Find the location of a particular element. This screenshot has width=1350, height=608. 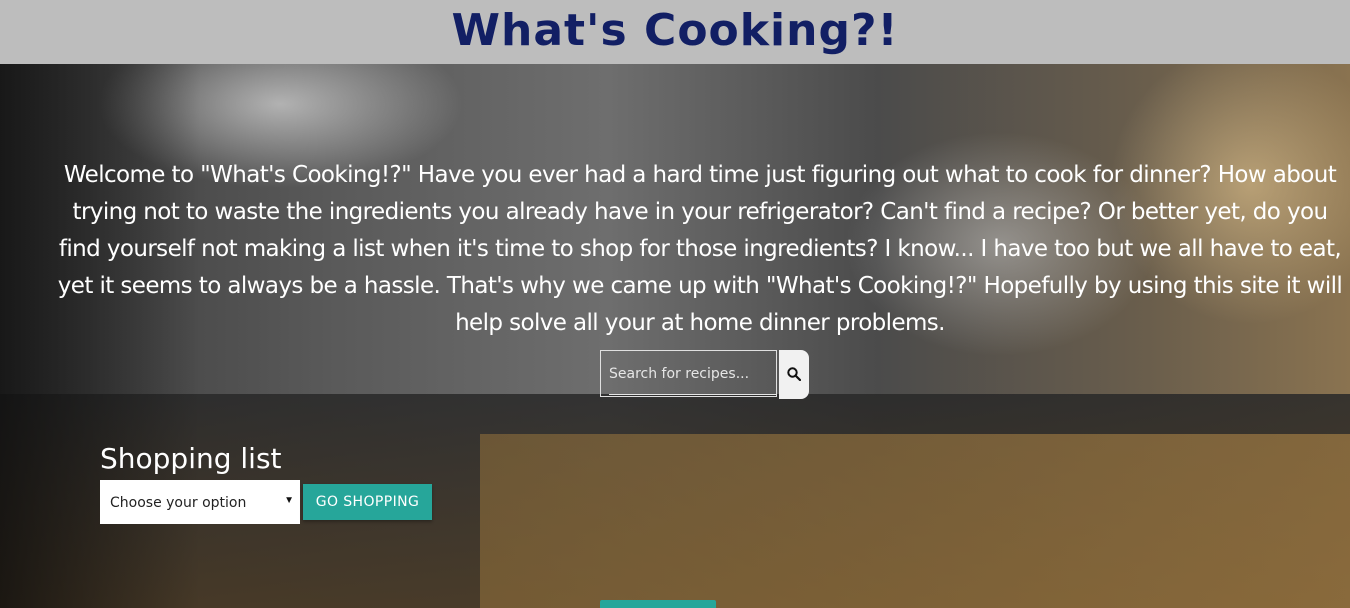

shopping-list-title: Shopping list is located at coordinates (191, 458).